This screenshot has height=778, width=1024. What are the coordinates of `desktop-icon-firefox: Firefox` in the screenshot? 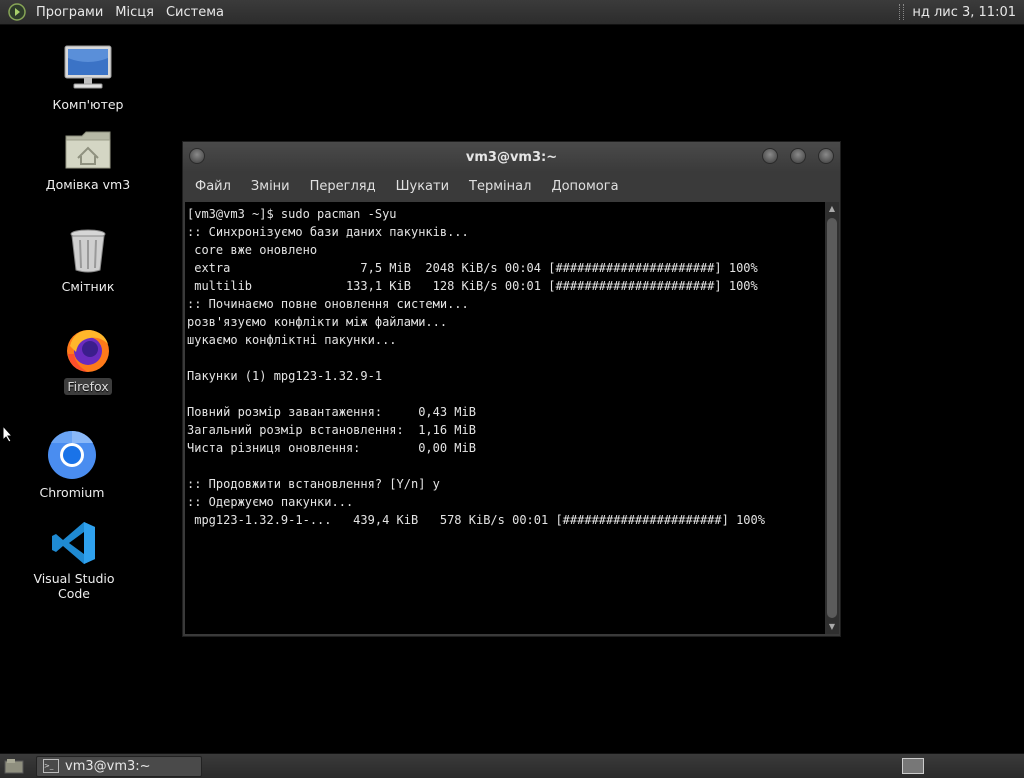 It's located at (88, 360).